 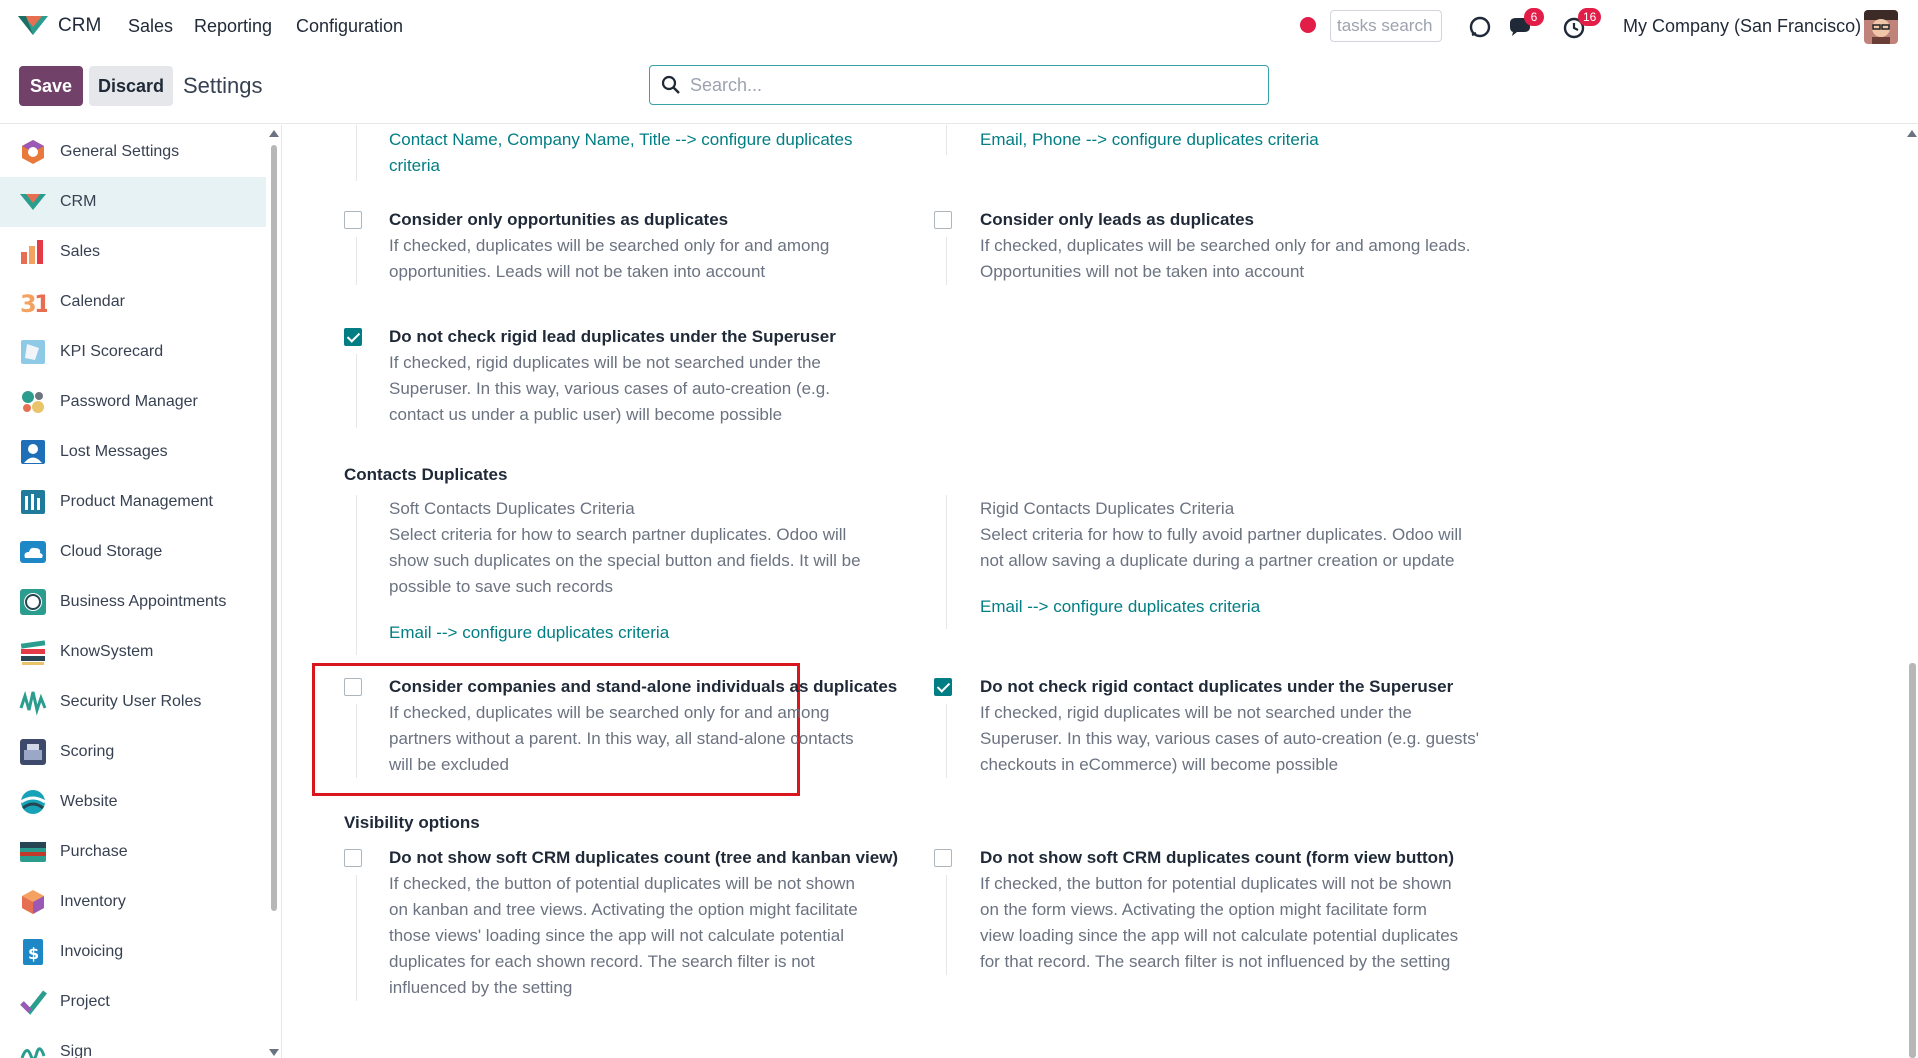 What do you see at coordinates (33, 703) in the screenshot?
I see `security-user-roles-icon` at bounding box center [33, 703].